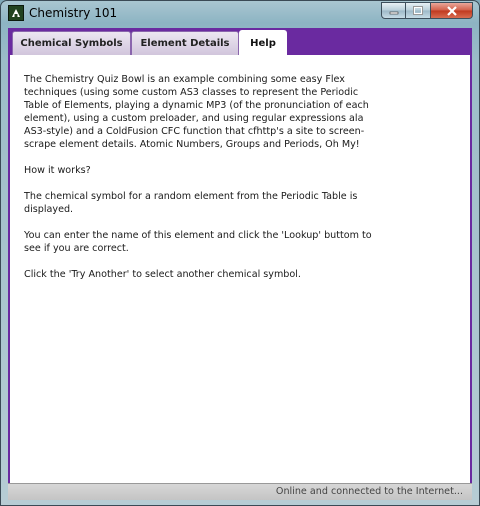 The height and width of the screenshot is (506, 480). I want to click on title-bar: Chemistry 101, so click(240, 14).